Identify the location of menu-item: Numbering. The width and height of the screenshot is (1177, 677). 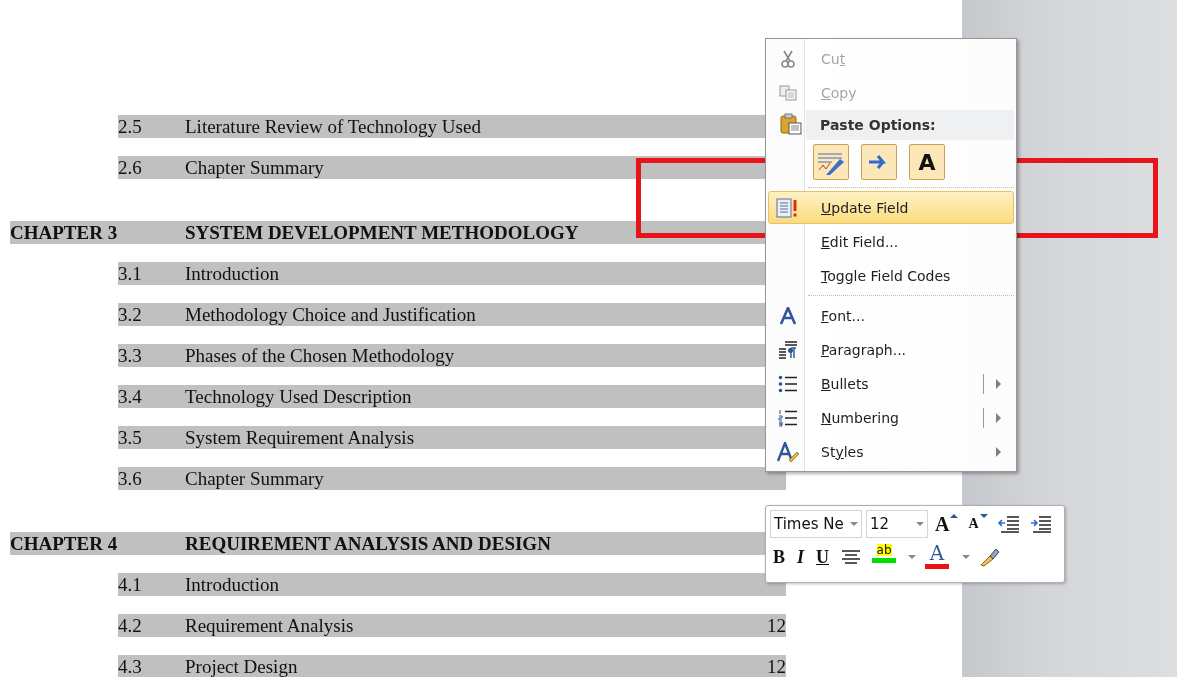
(891, 417).